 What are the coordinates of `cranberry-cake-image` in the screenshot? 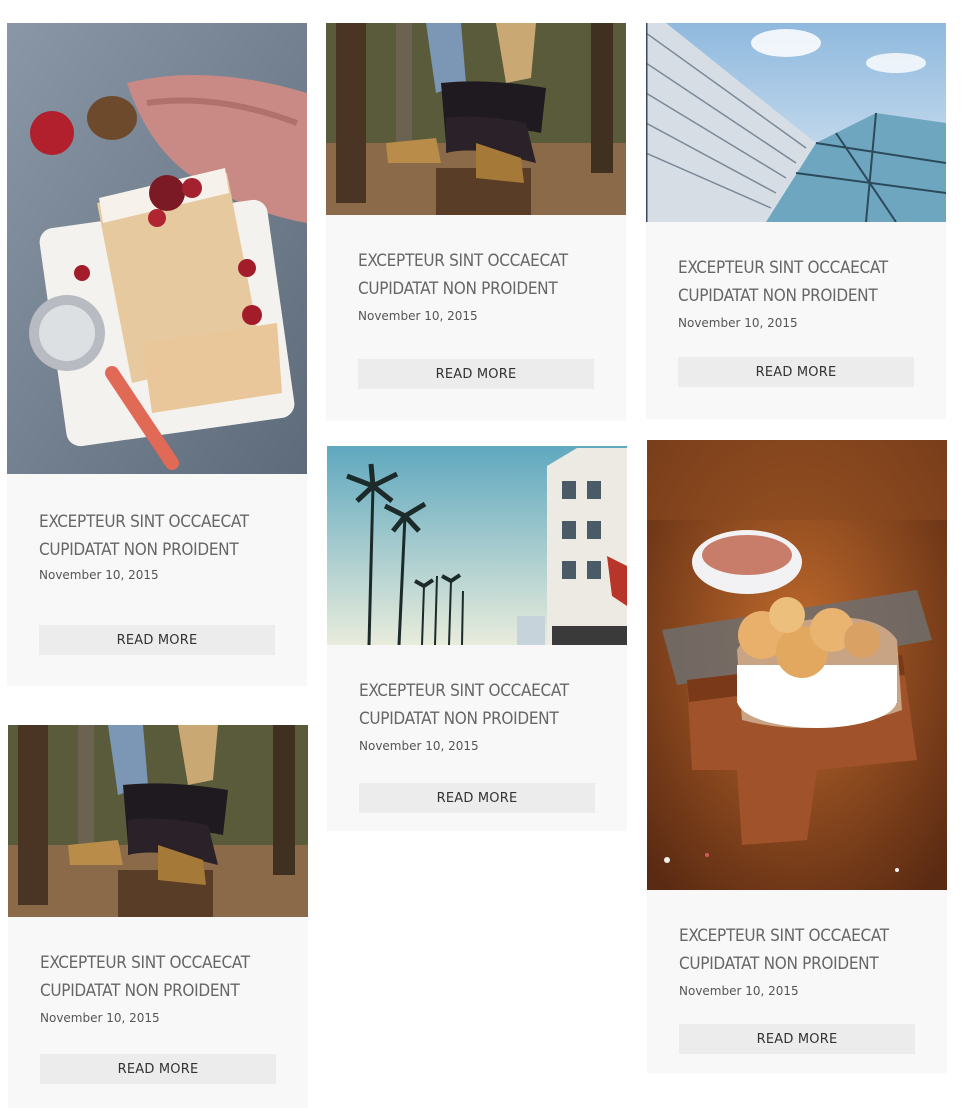 It's located at (157, 248).